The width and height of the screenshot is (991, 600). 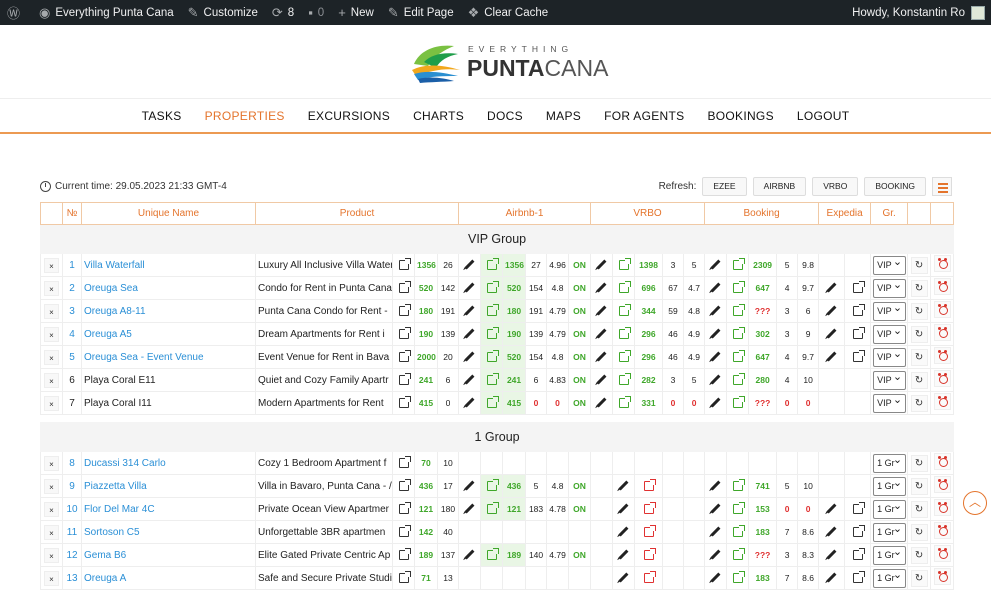 I want to click on header-number: №, so click(x=72, y=213).